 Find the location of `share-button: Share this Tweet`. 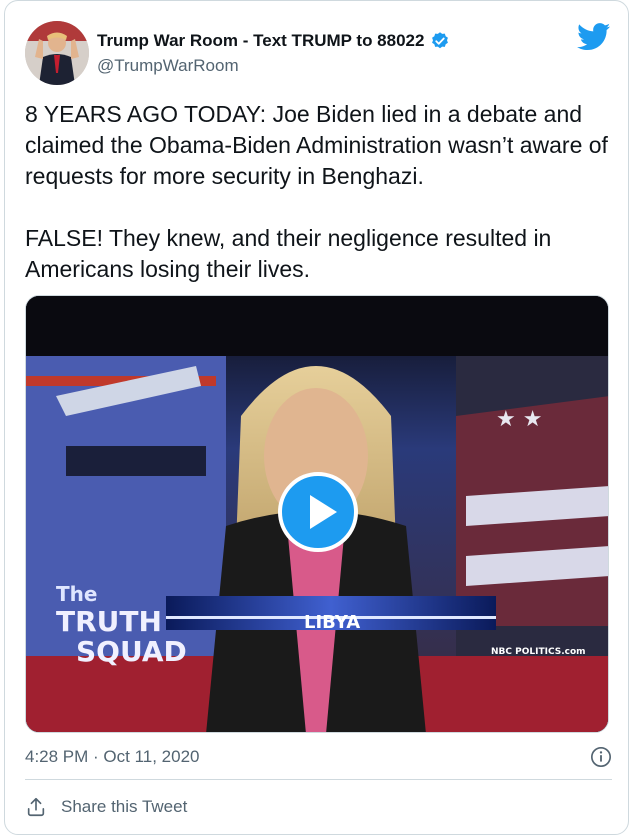

share-button: Share this Tweet is located at coordinates (106, 807).